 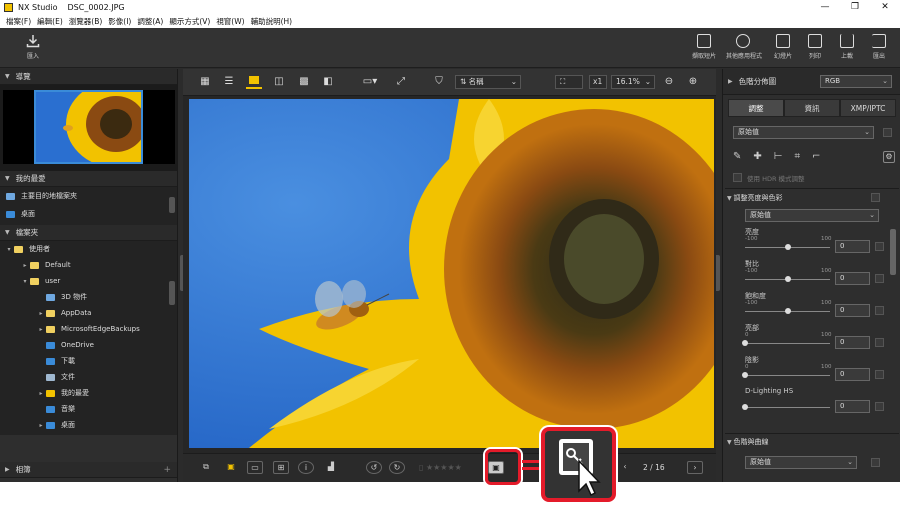 What do you see at coordinates (272, 21) in the screenshot?
I see `menu-help: 輔助說明(H)` at bounding box center [272, 21].